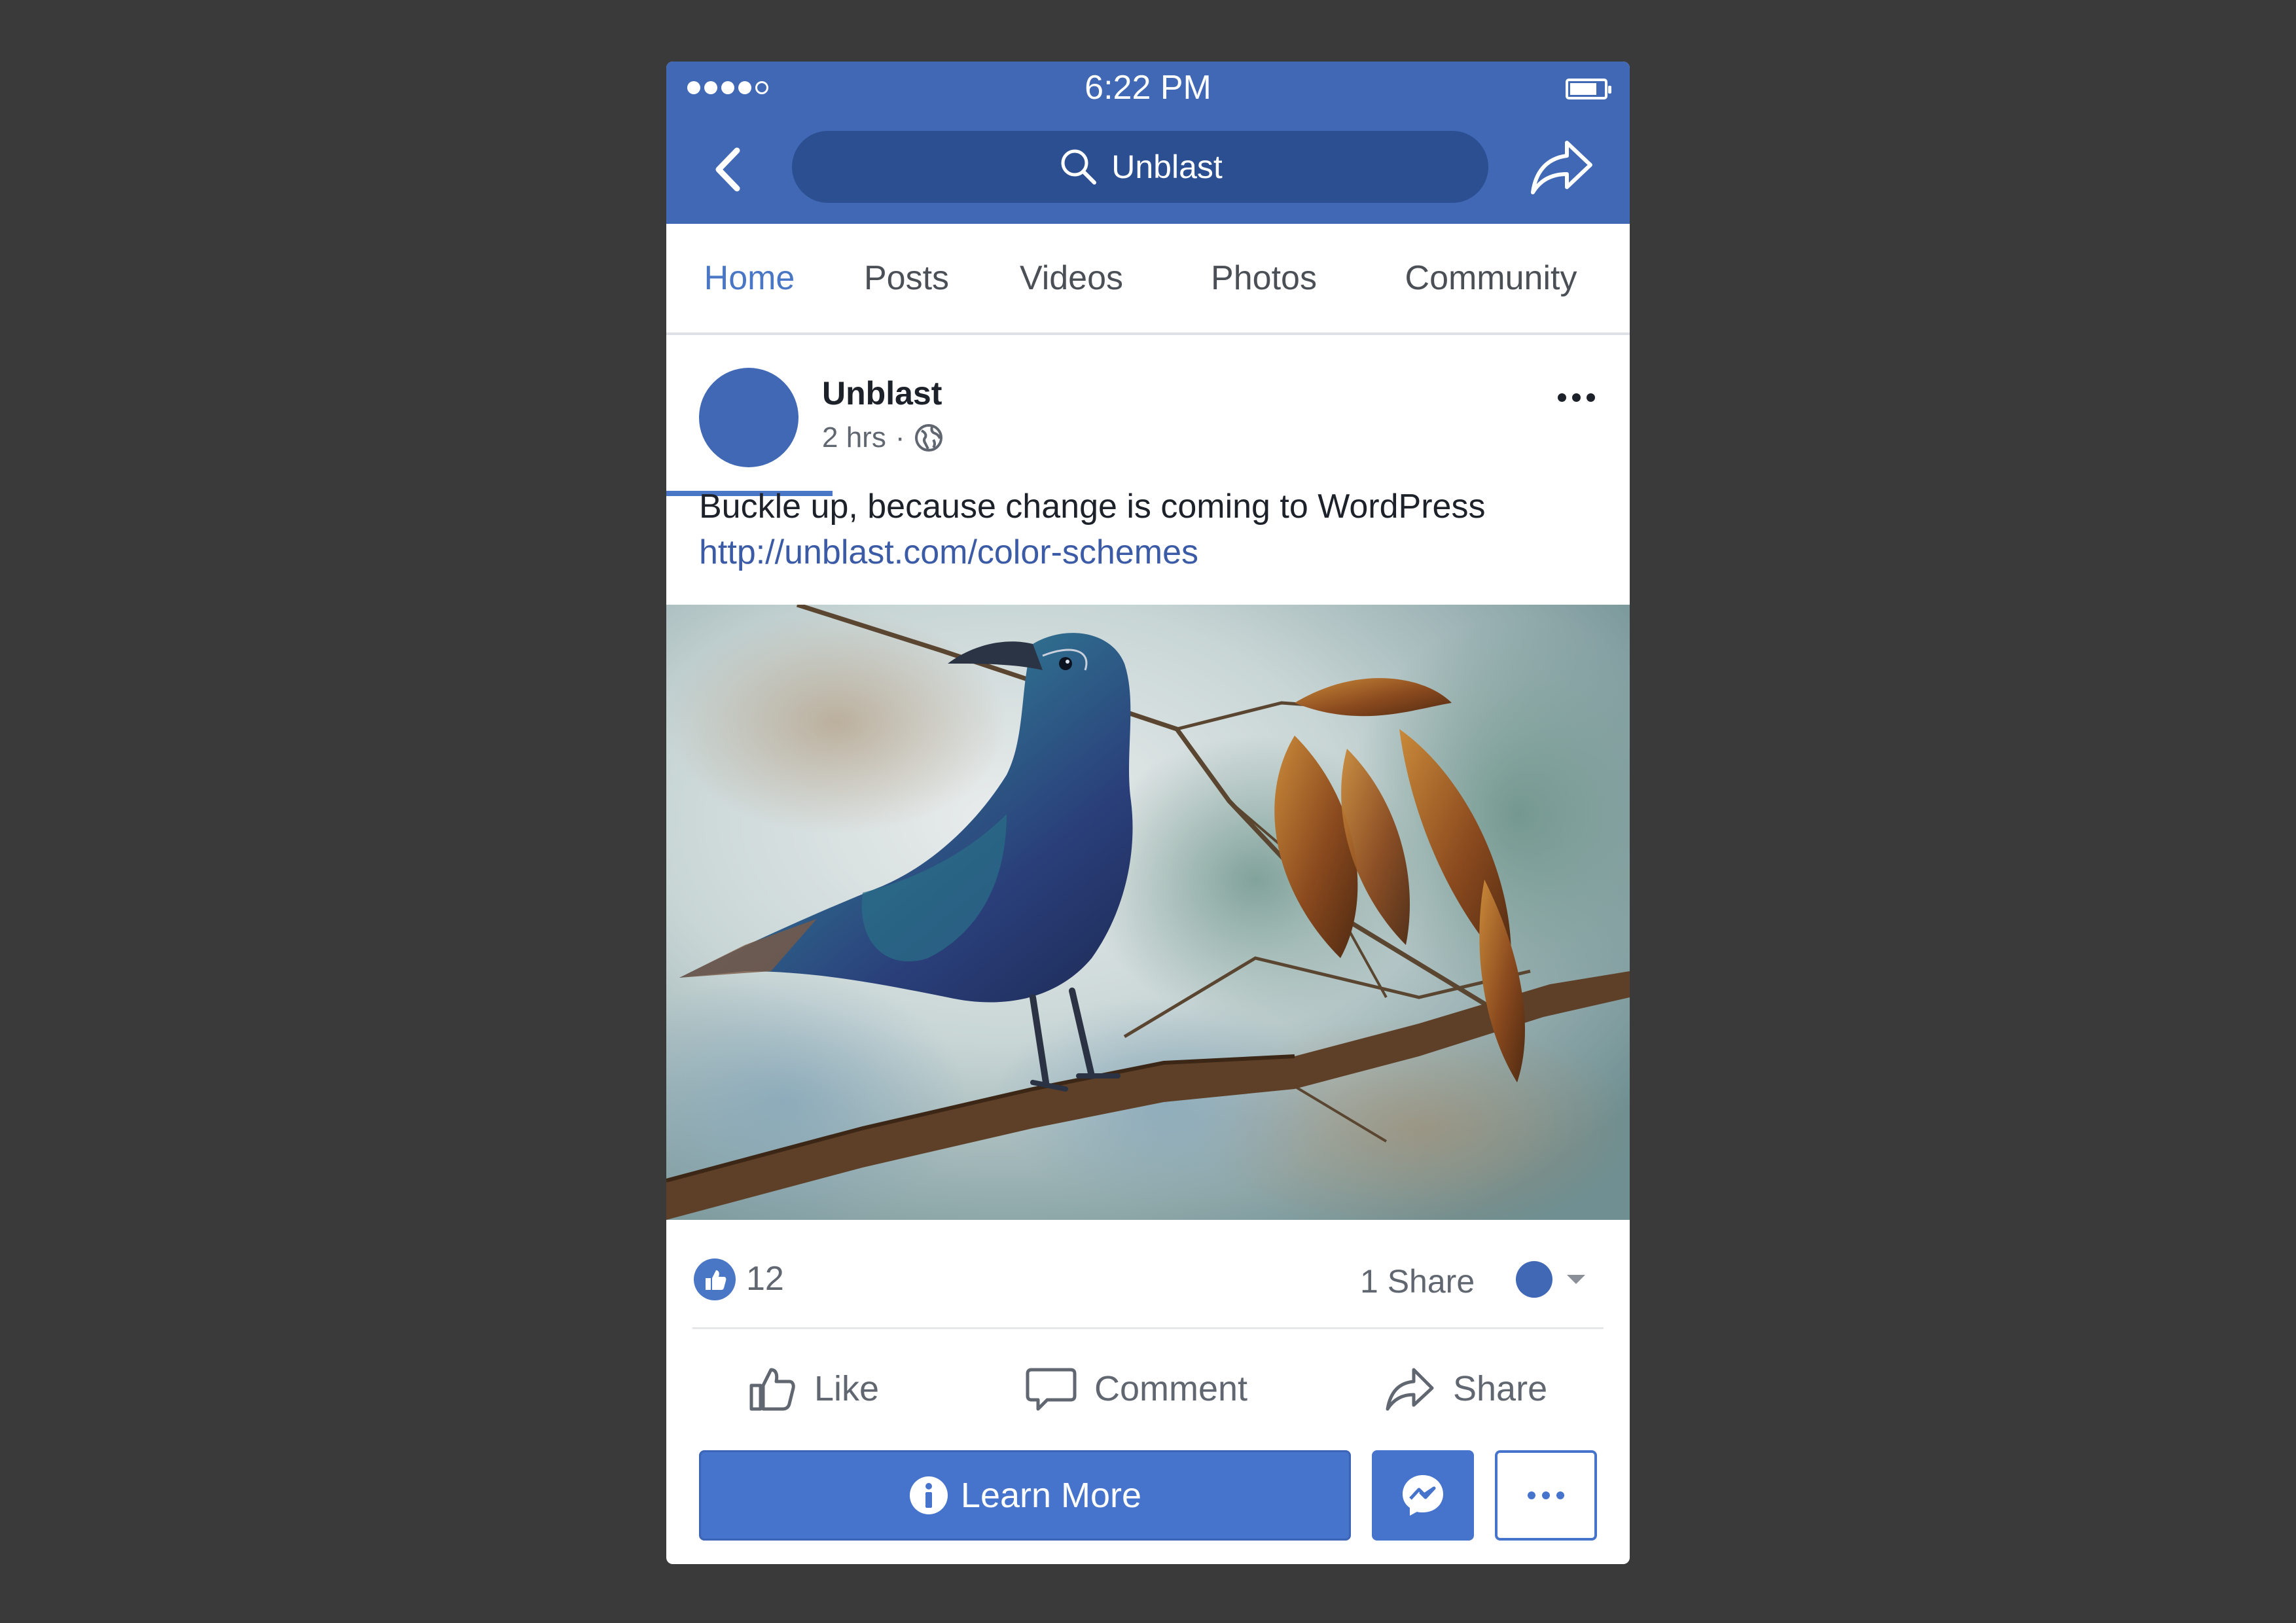  I want to click on avatar, so click(748, 417).